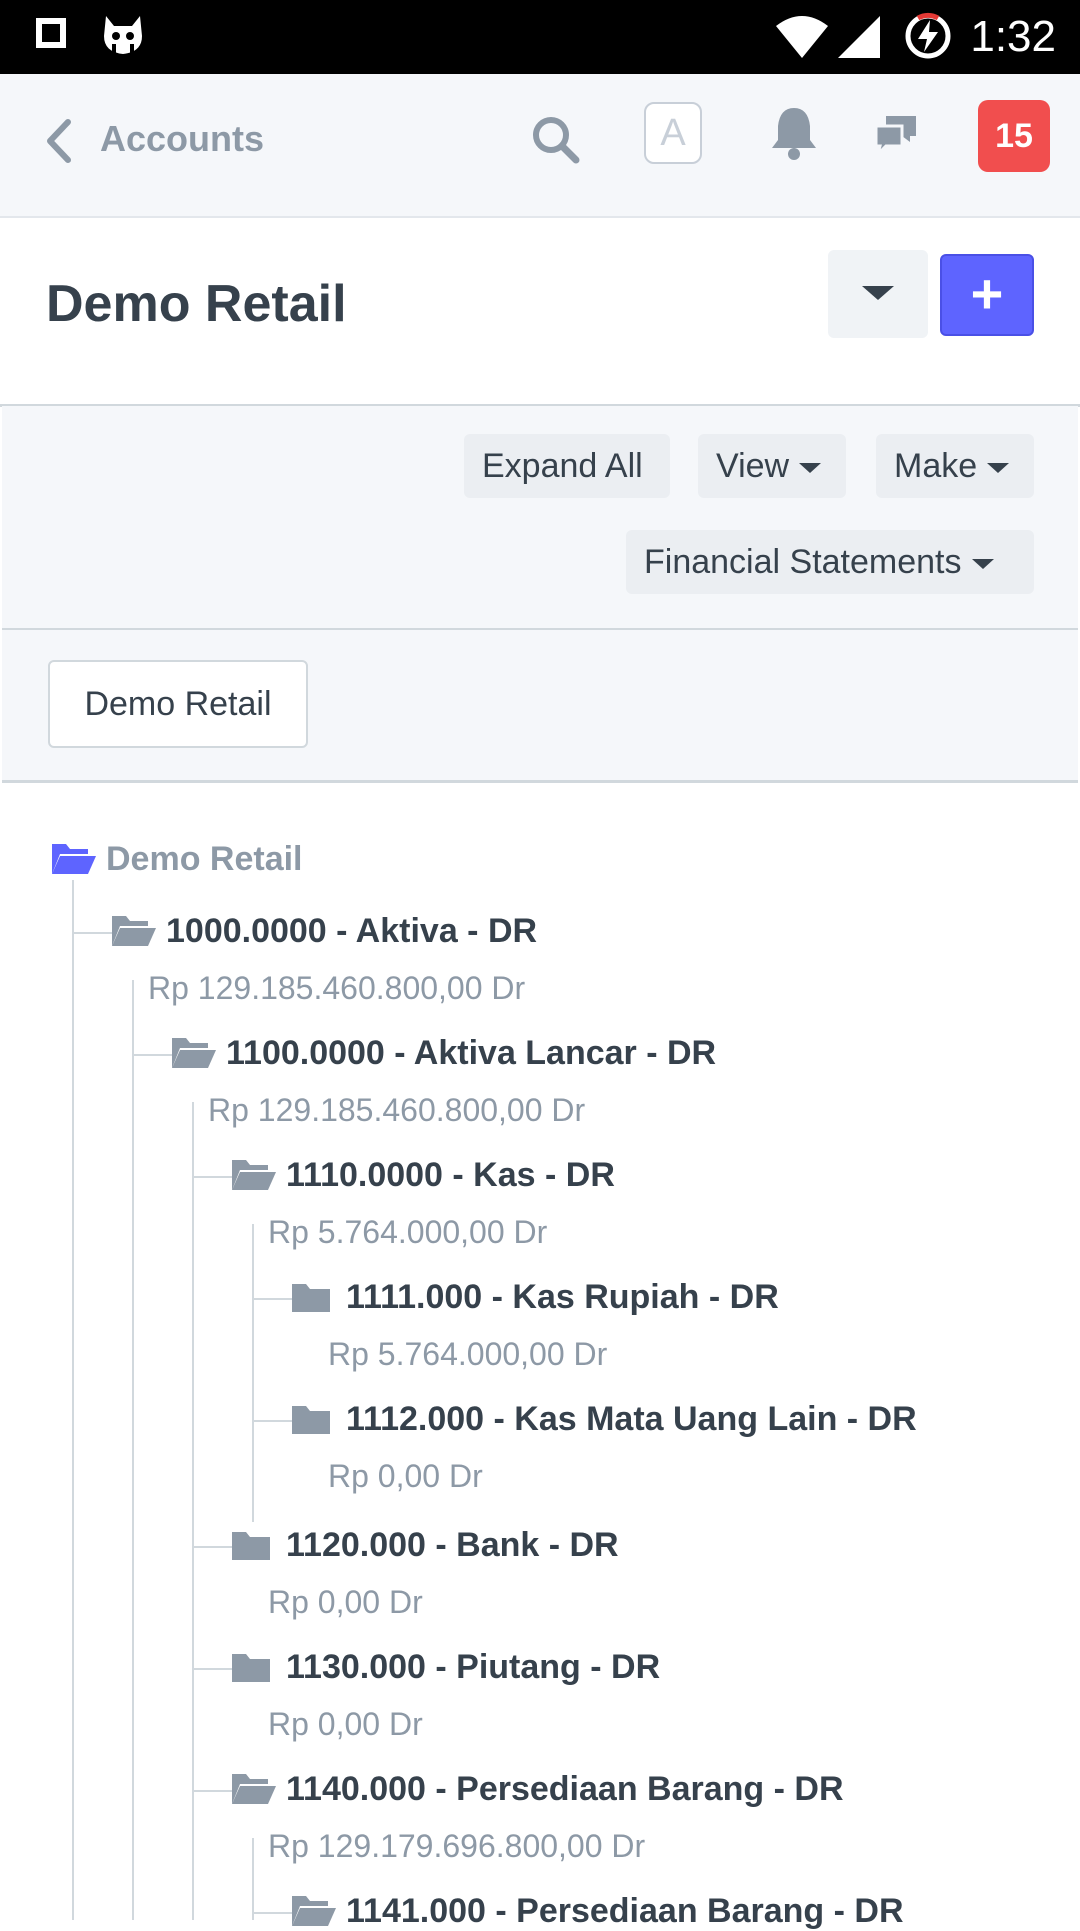 The height and width of the screenshot is (1931, 1080). I want to click on tree-node-balance: Rp 129.179.696.800,00 Dr, so click(457, 1846).